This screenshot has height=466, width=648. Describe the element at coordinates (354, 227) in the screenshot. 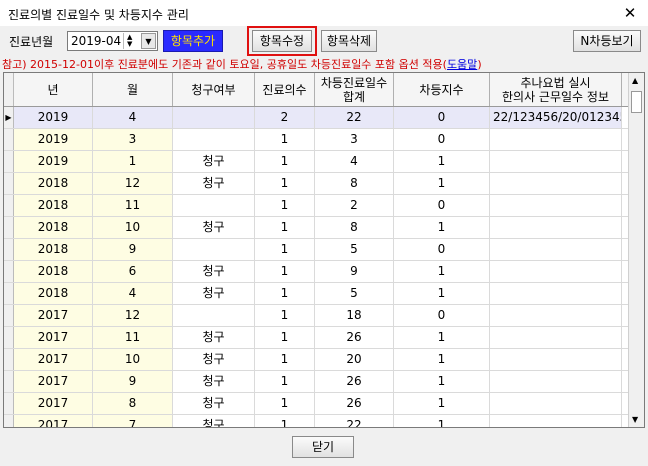

I see `cell-diff-days: 8` at that location.